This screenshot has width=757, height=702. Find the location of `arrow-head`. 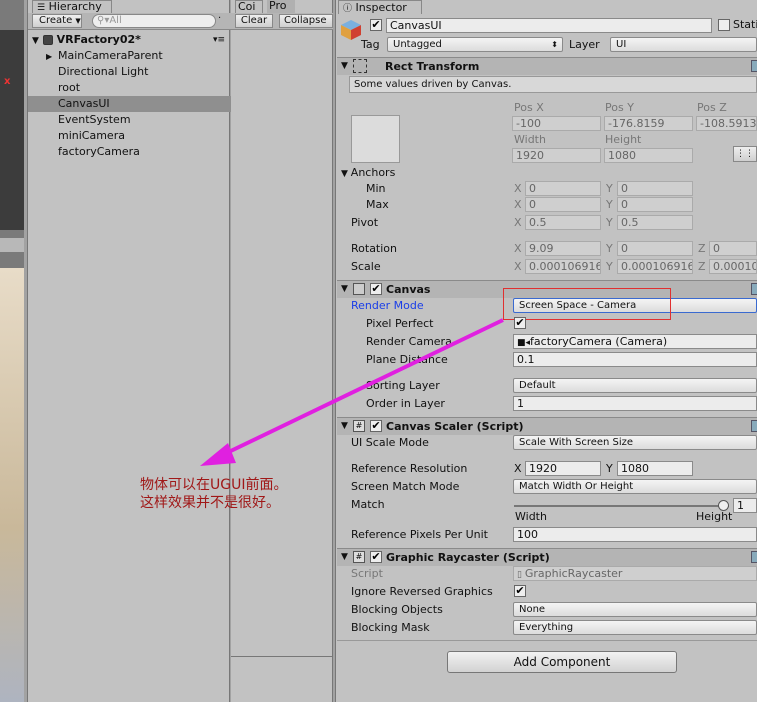

arrow-head is located at coordinates (218, 454).